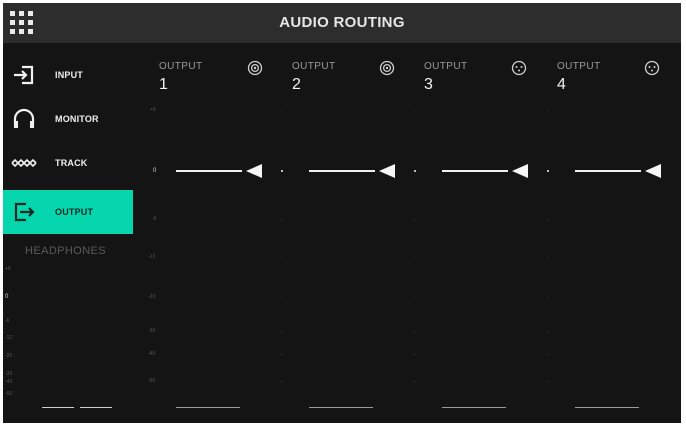  I want to click on output-scale-label: -60, so click(152, 381).